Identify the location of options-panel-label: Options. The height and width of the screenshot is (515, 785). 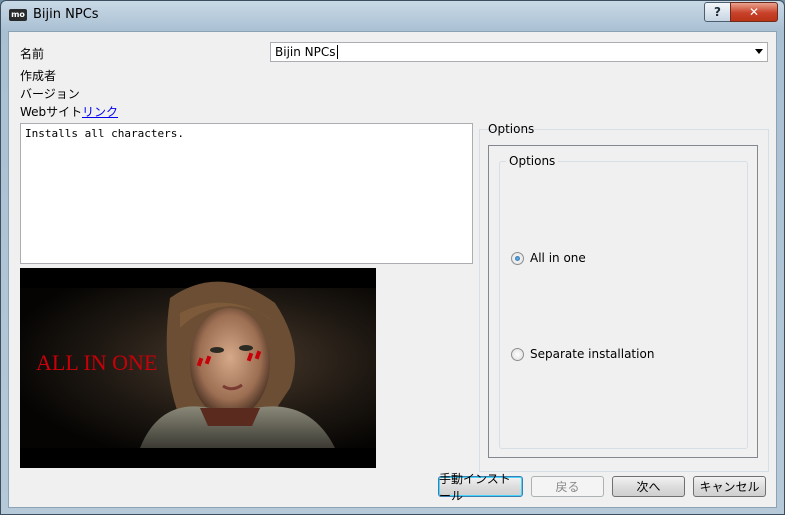
(511, 129).